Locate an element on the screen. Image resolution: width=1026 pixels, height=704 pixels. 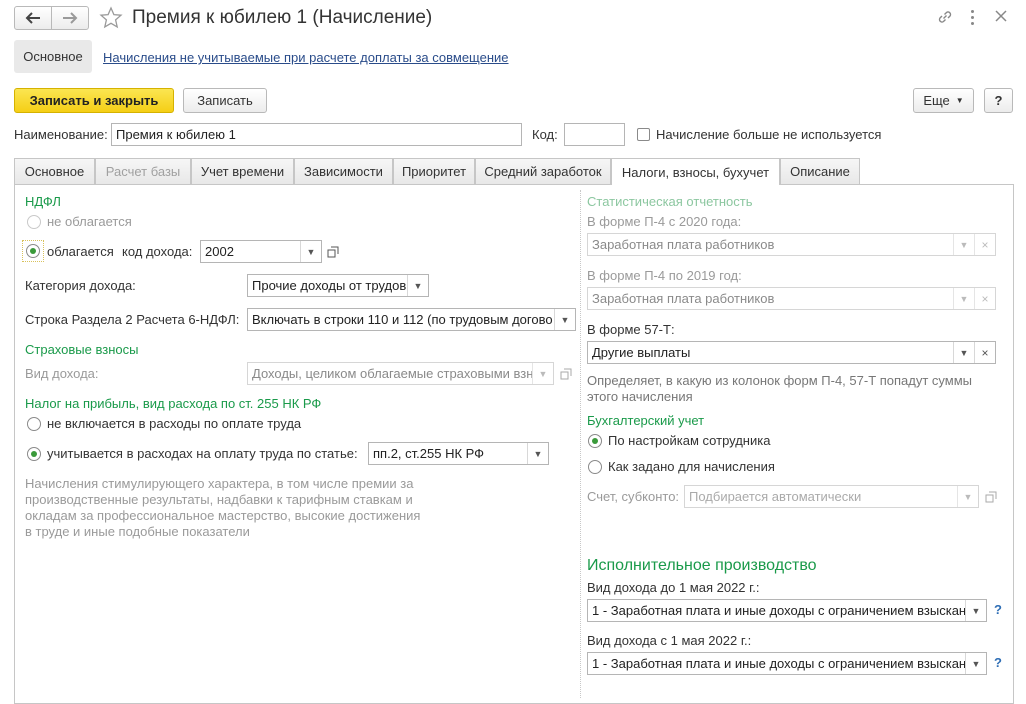
save-close-button: Записать и закрыть is located at coordinates (94, 100).